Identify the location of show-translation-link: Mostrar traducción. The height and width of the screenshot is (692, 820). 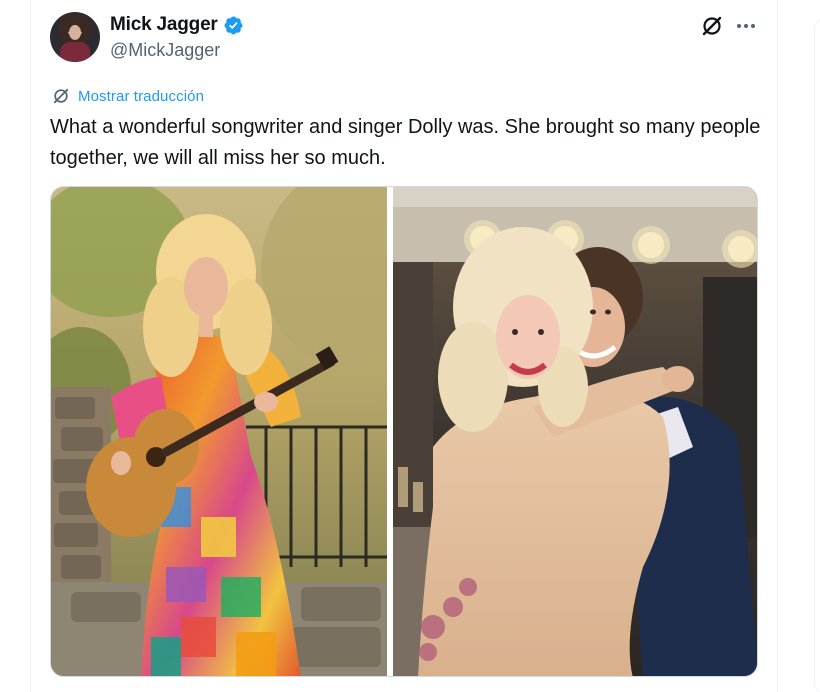
(127, 96).